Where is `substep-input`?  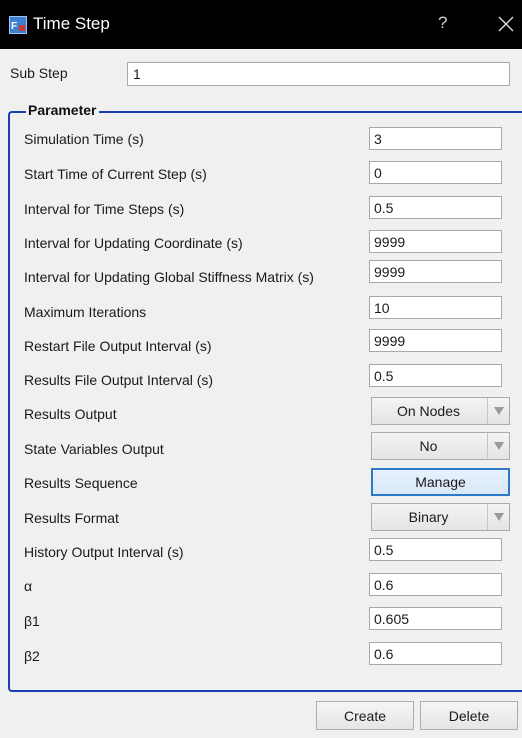
substep-input is located at coordinates (318, 74).